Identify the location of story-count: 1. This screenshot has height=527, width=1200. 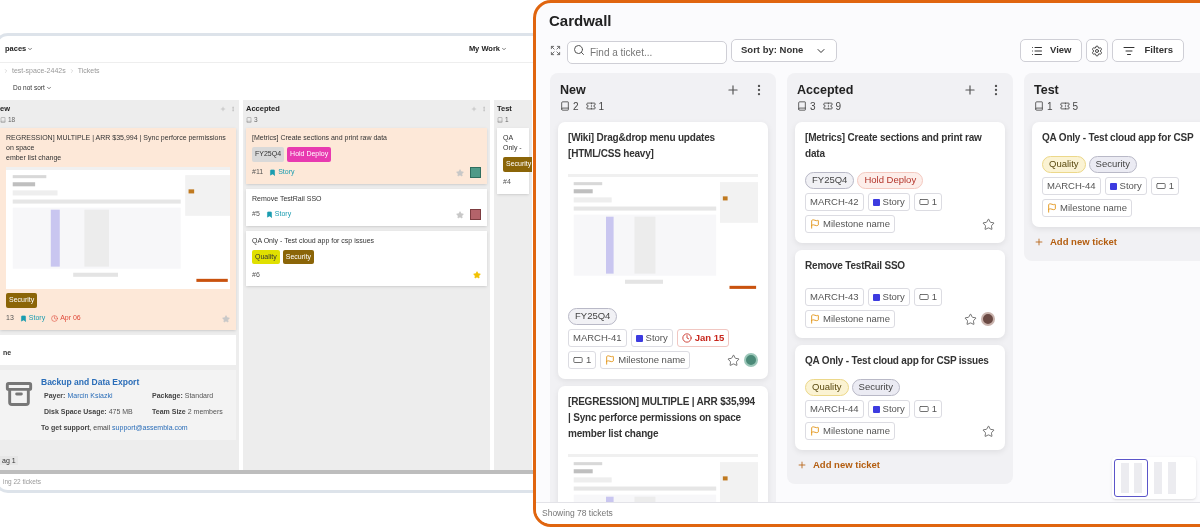
(1050, 106).